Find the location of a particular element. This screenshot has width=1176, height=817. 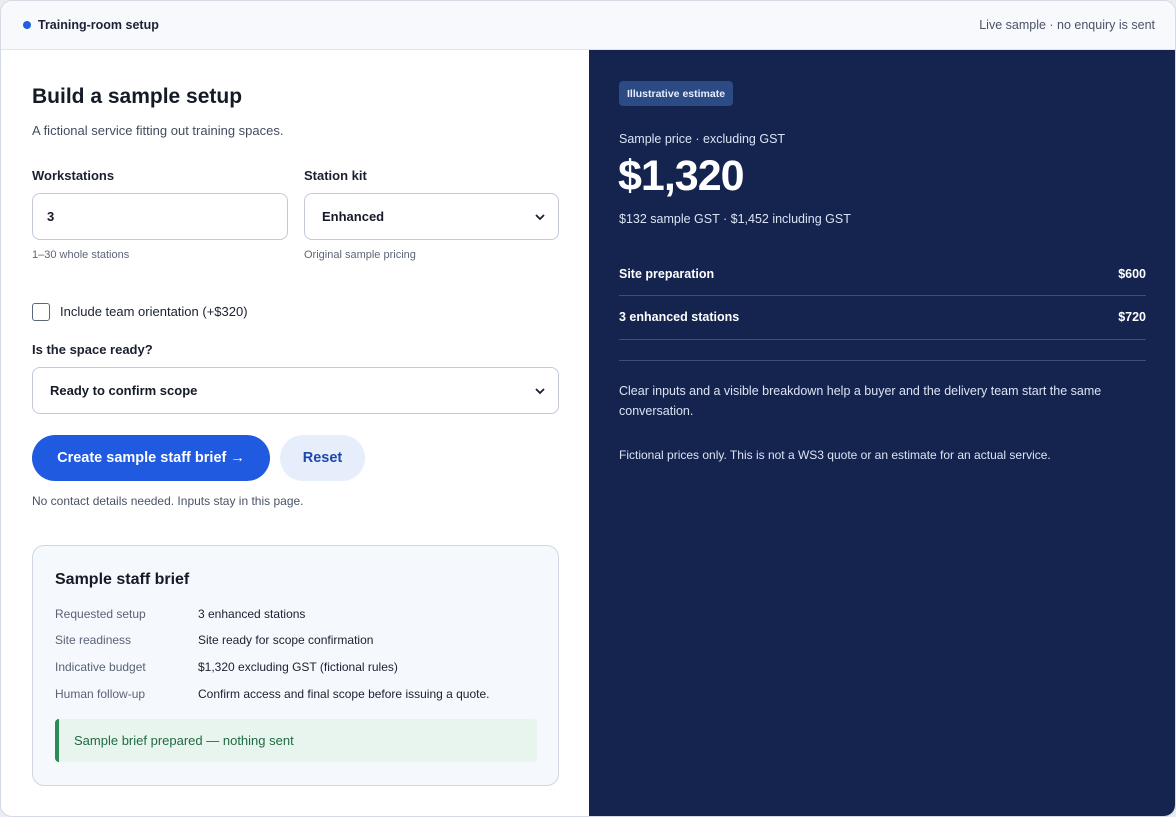

price-total: $1,320 is located at coordinates (681, 176).